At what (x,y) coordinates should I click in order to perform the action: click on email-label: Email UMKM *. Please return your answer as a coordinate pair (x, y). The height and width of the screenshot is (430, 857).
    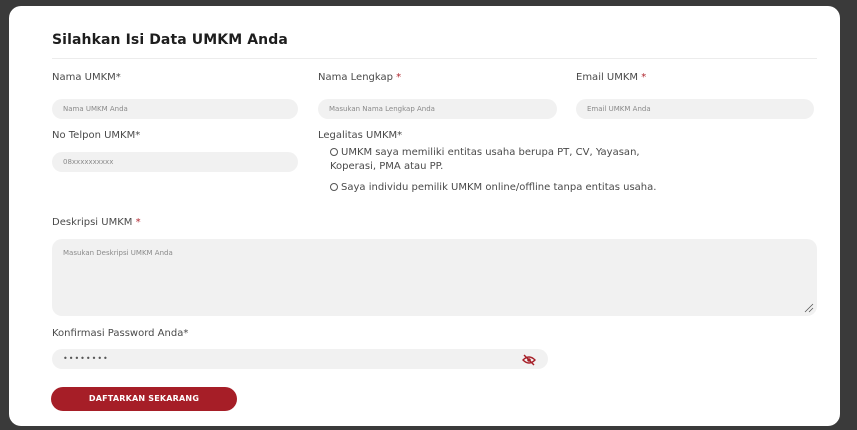
    Looking at the image, I should click on (611, 77).